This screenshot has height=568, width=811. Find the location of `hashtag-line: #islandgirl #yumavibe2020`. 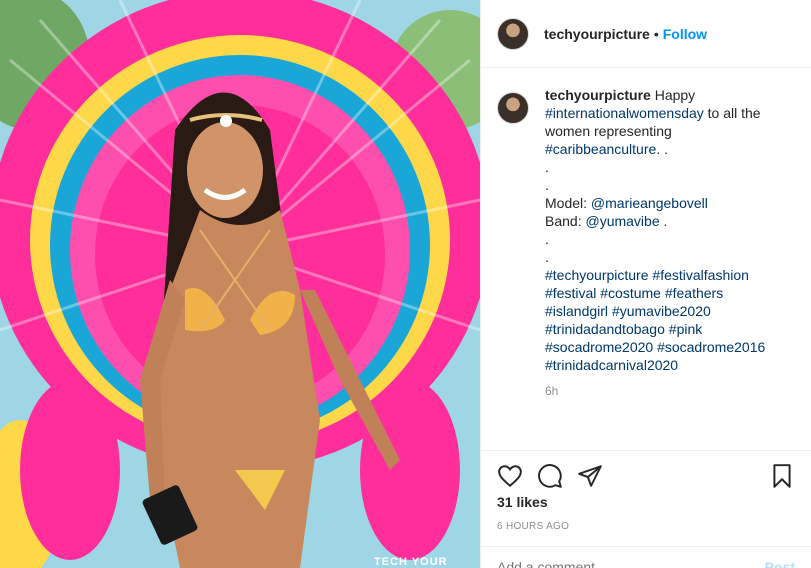

hashtag-line: #islandgirl #yumavibe2020 is located at coordinates (665, 311).